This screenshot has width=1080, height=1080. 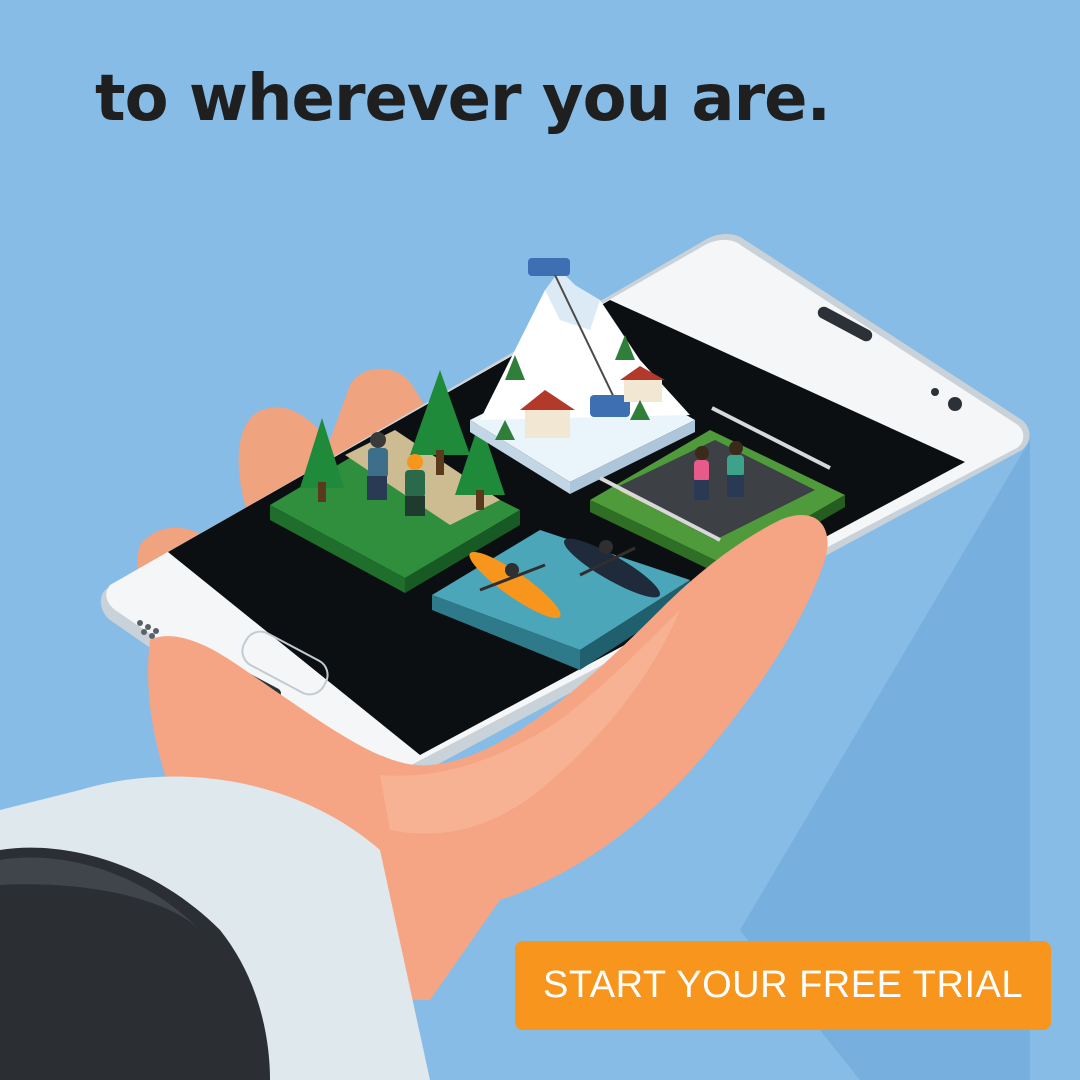 I want to click on ski-lift-top, so click(x=549, y=267).